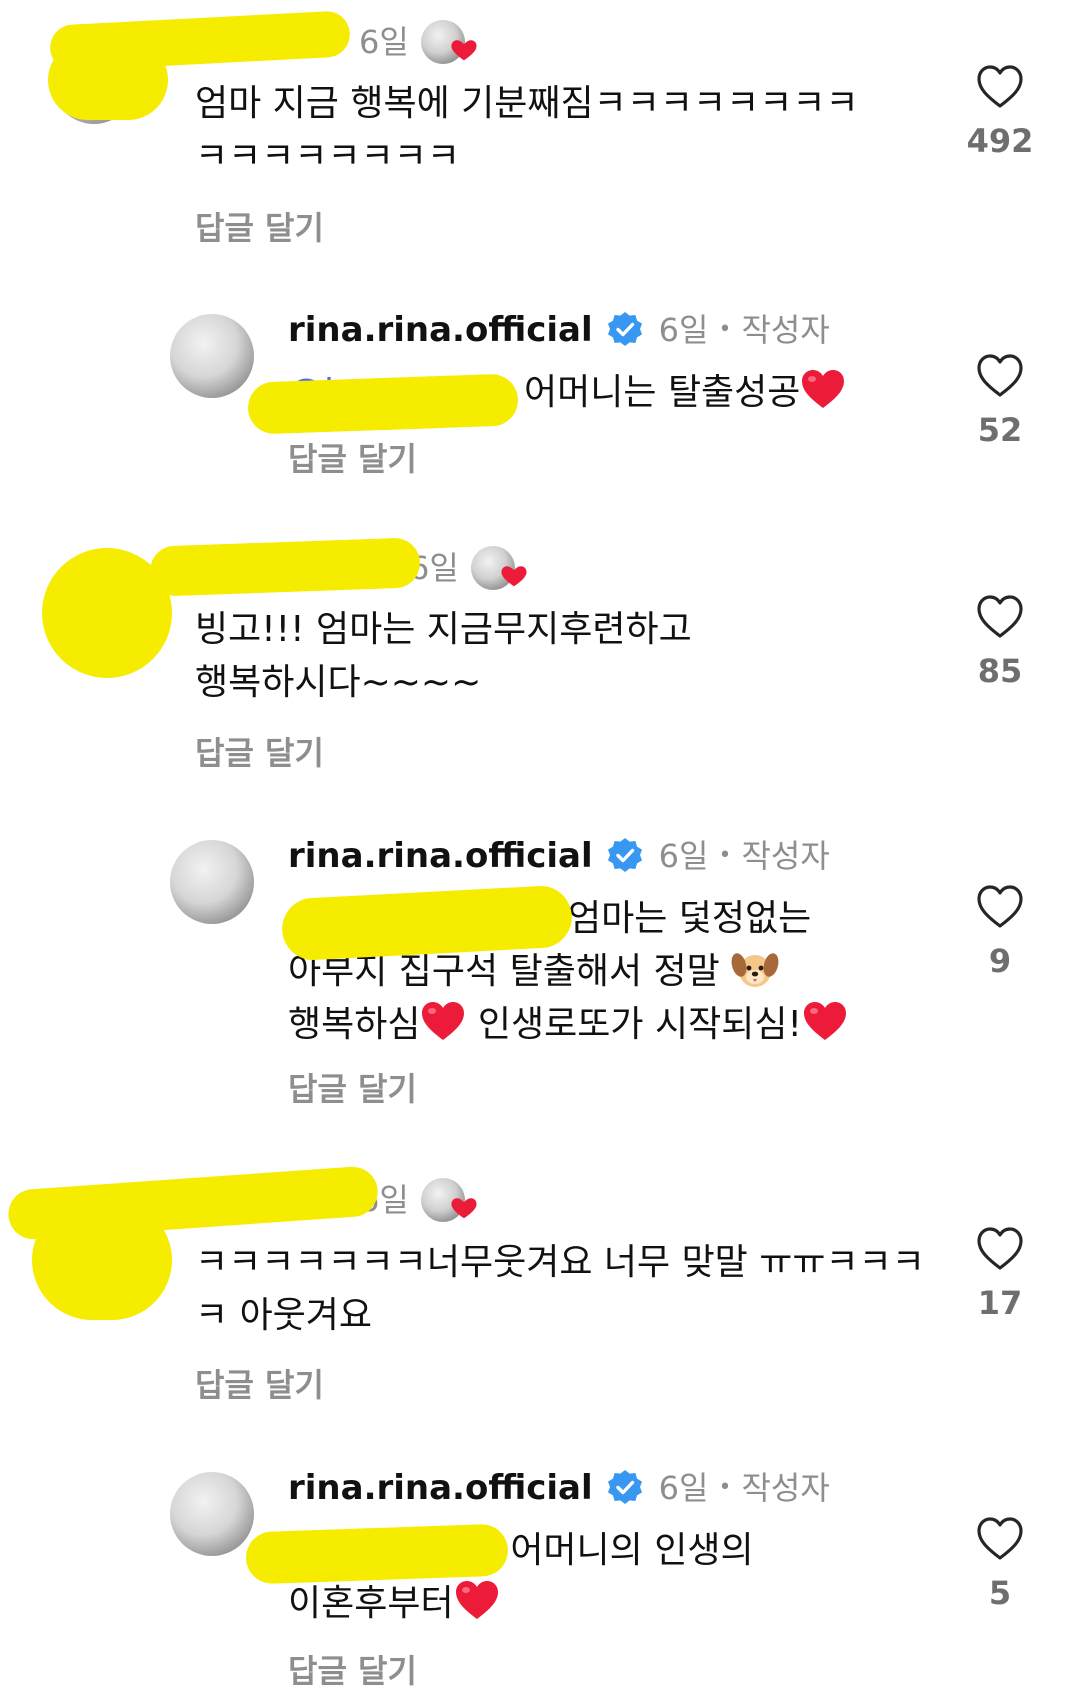 Image resolution: width=1073 pixels, height=1692 pixels. Describe the element at coordinates (632, 1550) in the screenshot. I see `comment-line-text: 어머니의 인생의` at that location.